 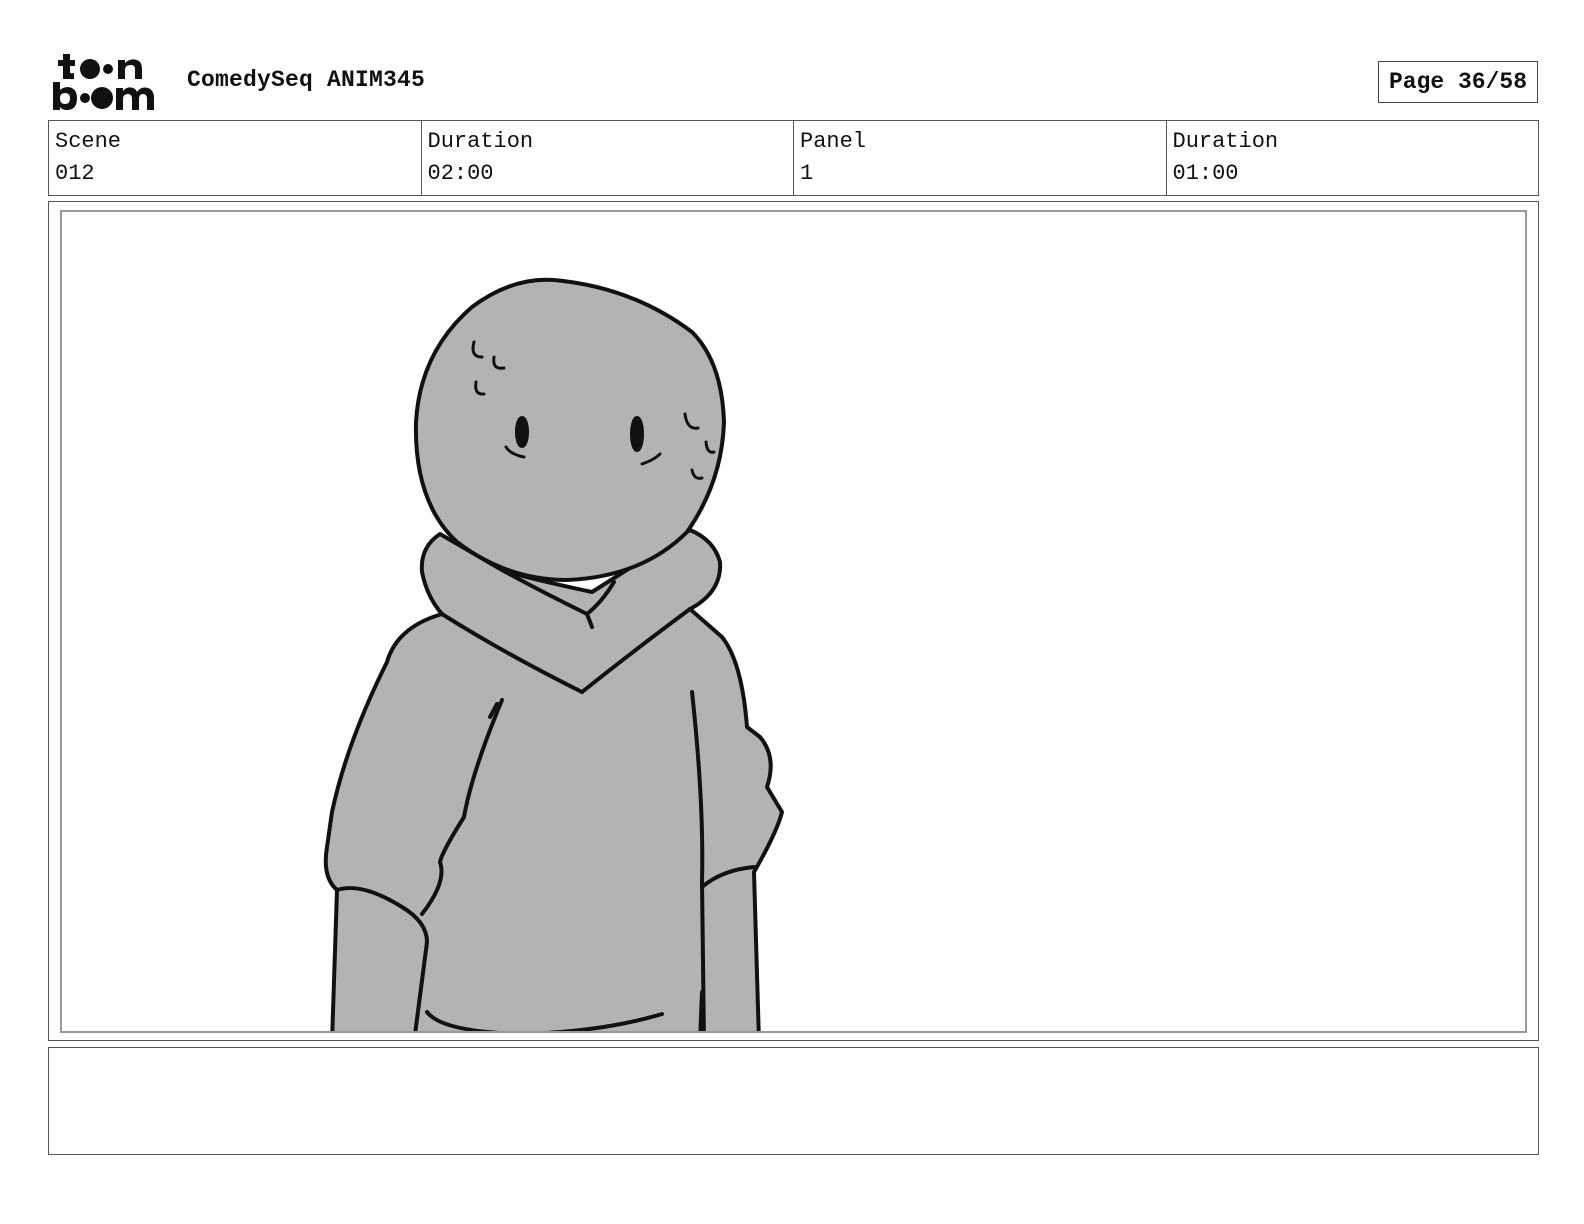 I want to click on page-indicator: Page 36/58, so click(x=1458, y=82).